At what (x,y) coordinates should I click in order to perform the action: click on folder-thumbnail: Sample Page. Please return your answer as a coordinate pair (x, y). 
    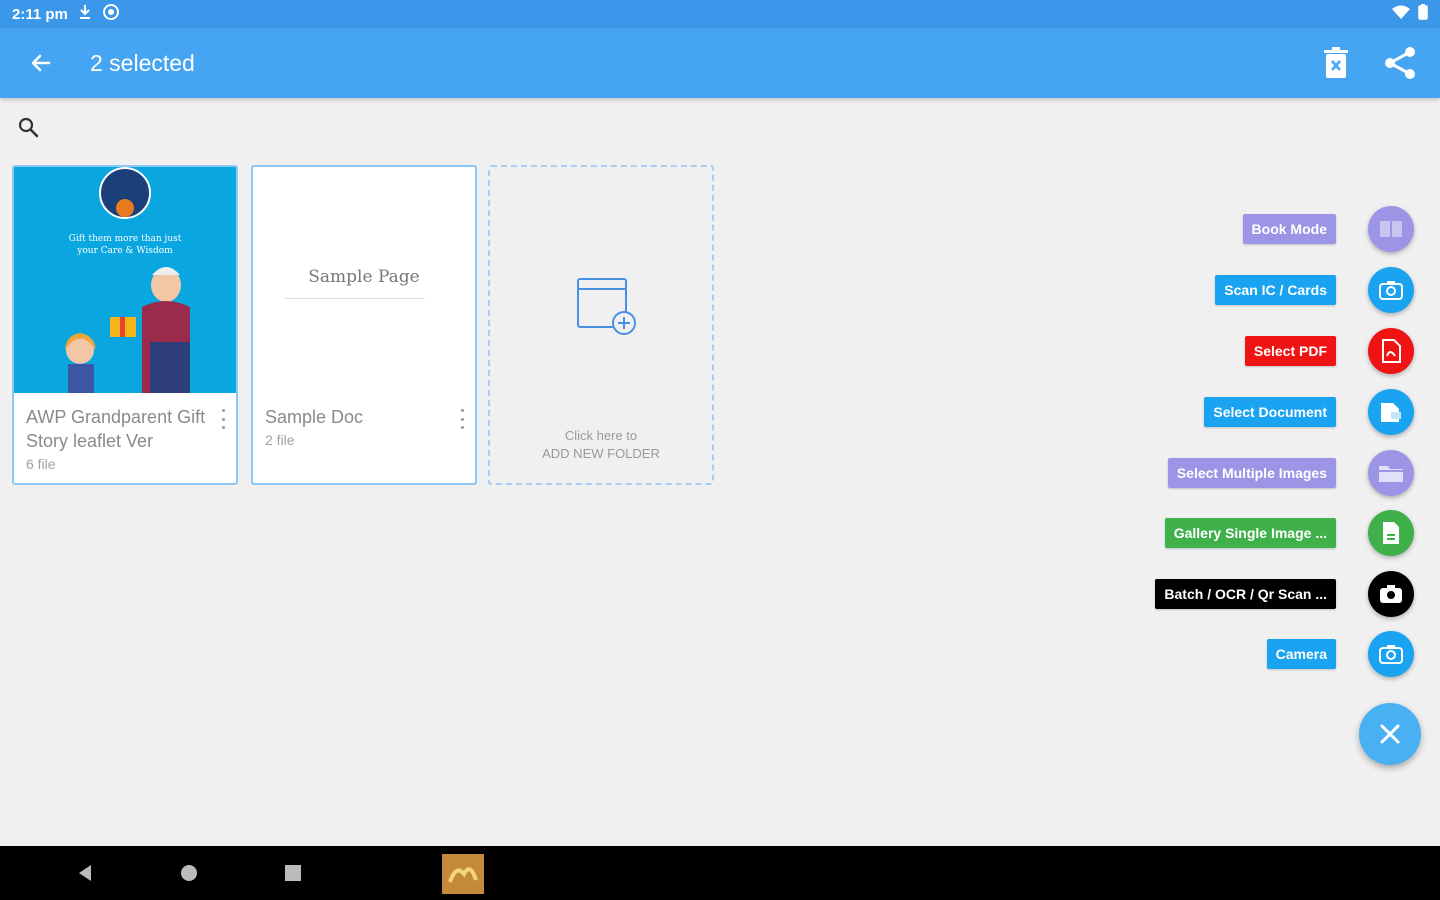
    Looking at the image, I should click on (364, 280).